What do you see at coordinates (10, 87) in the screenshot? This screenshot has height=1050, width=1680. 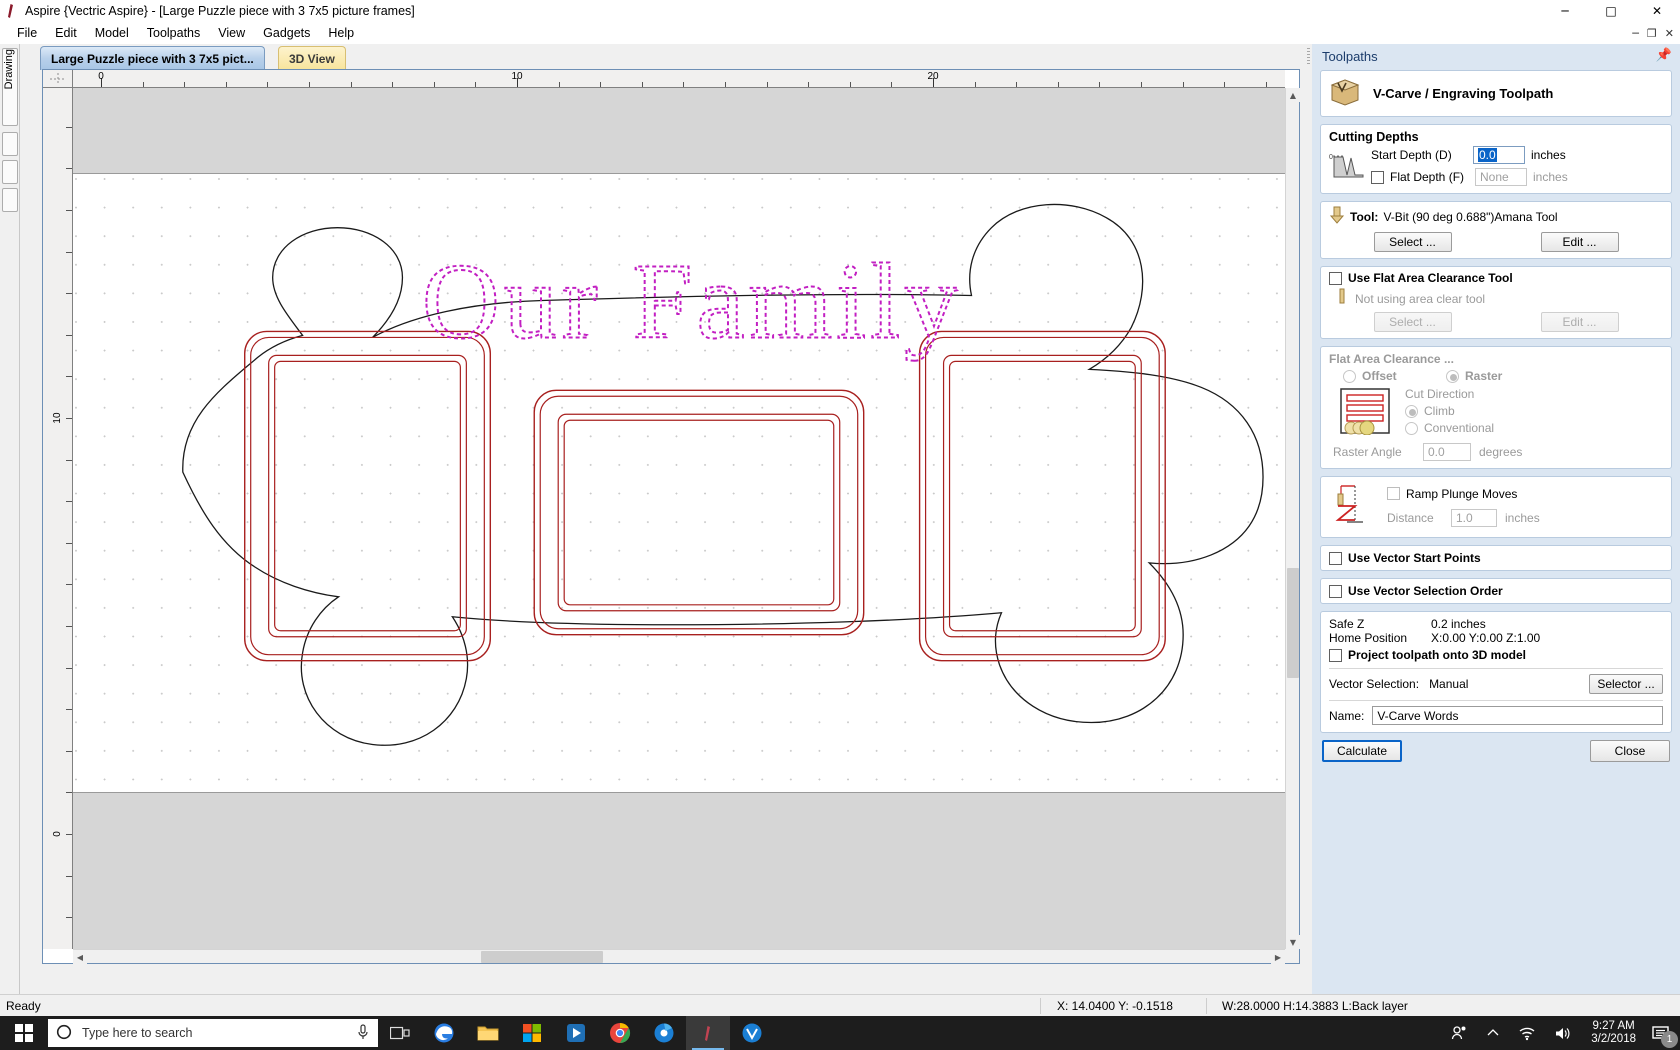 I see `dock-tab-drawing: Drawing` at bounding box center [10, 87].